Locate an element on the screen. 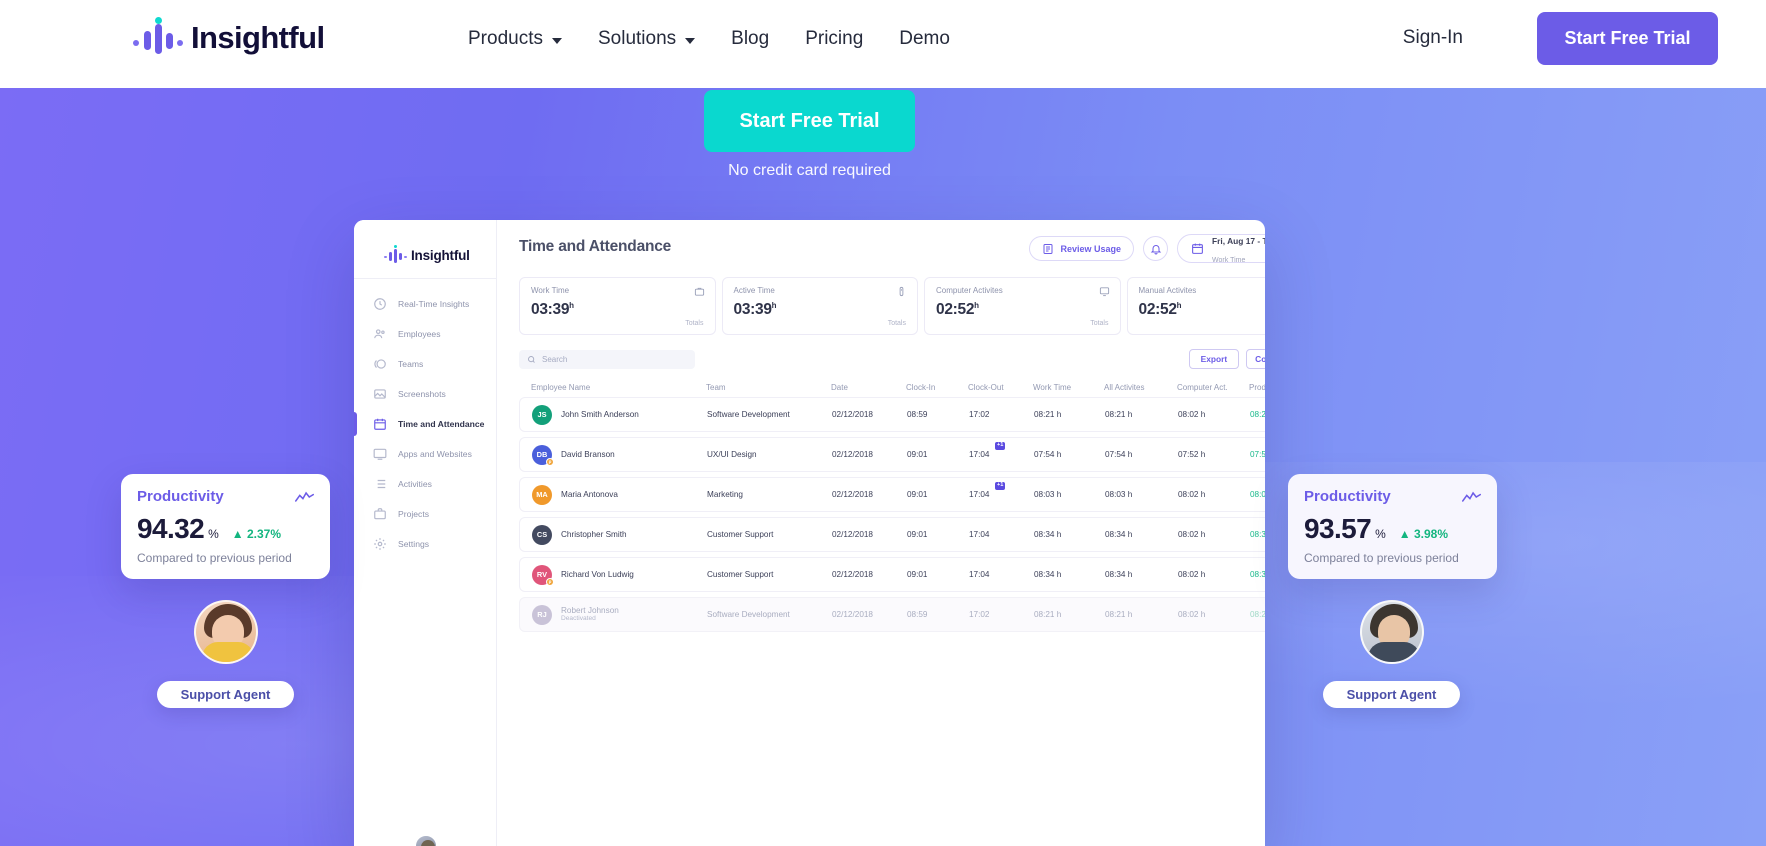  cell-employee-name: MA Maria Antonova is located at coordinates (619, 494).